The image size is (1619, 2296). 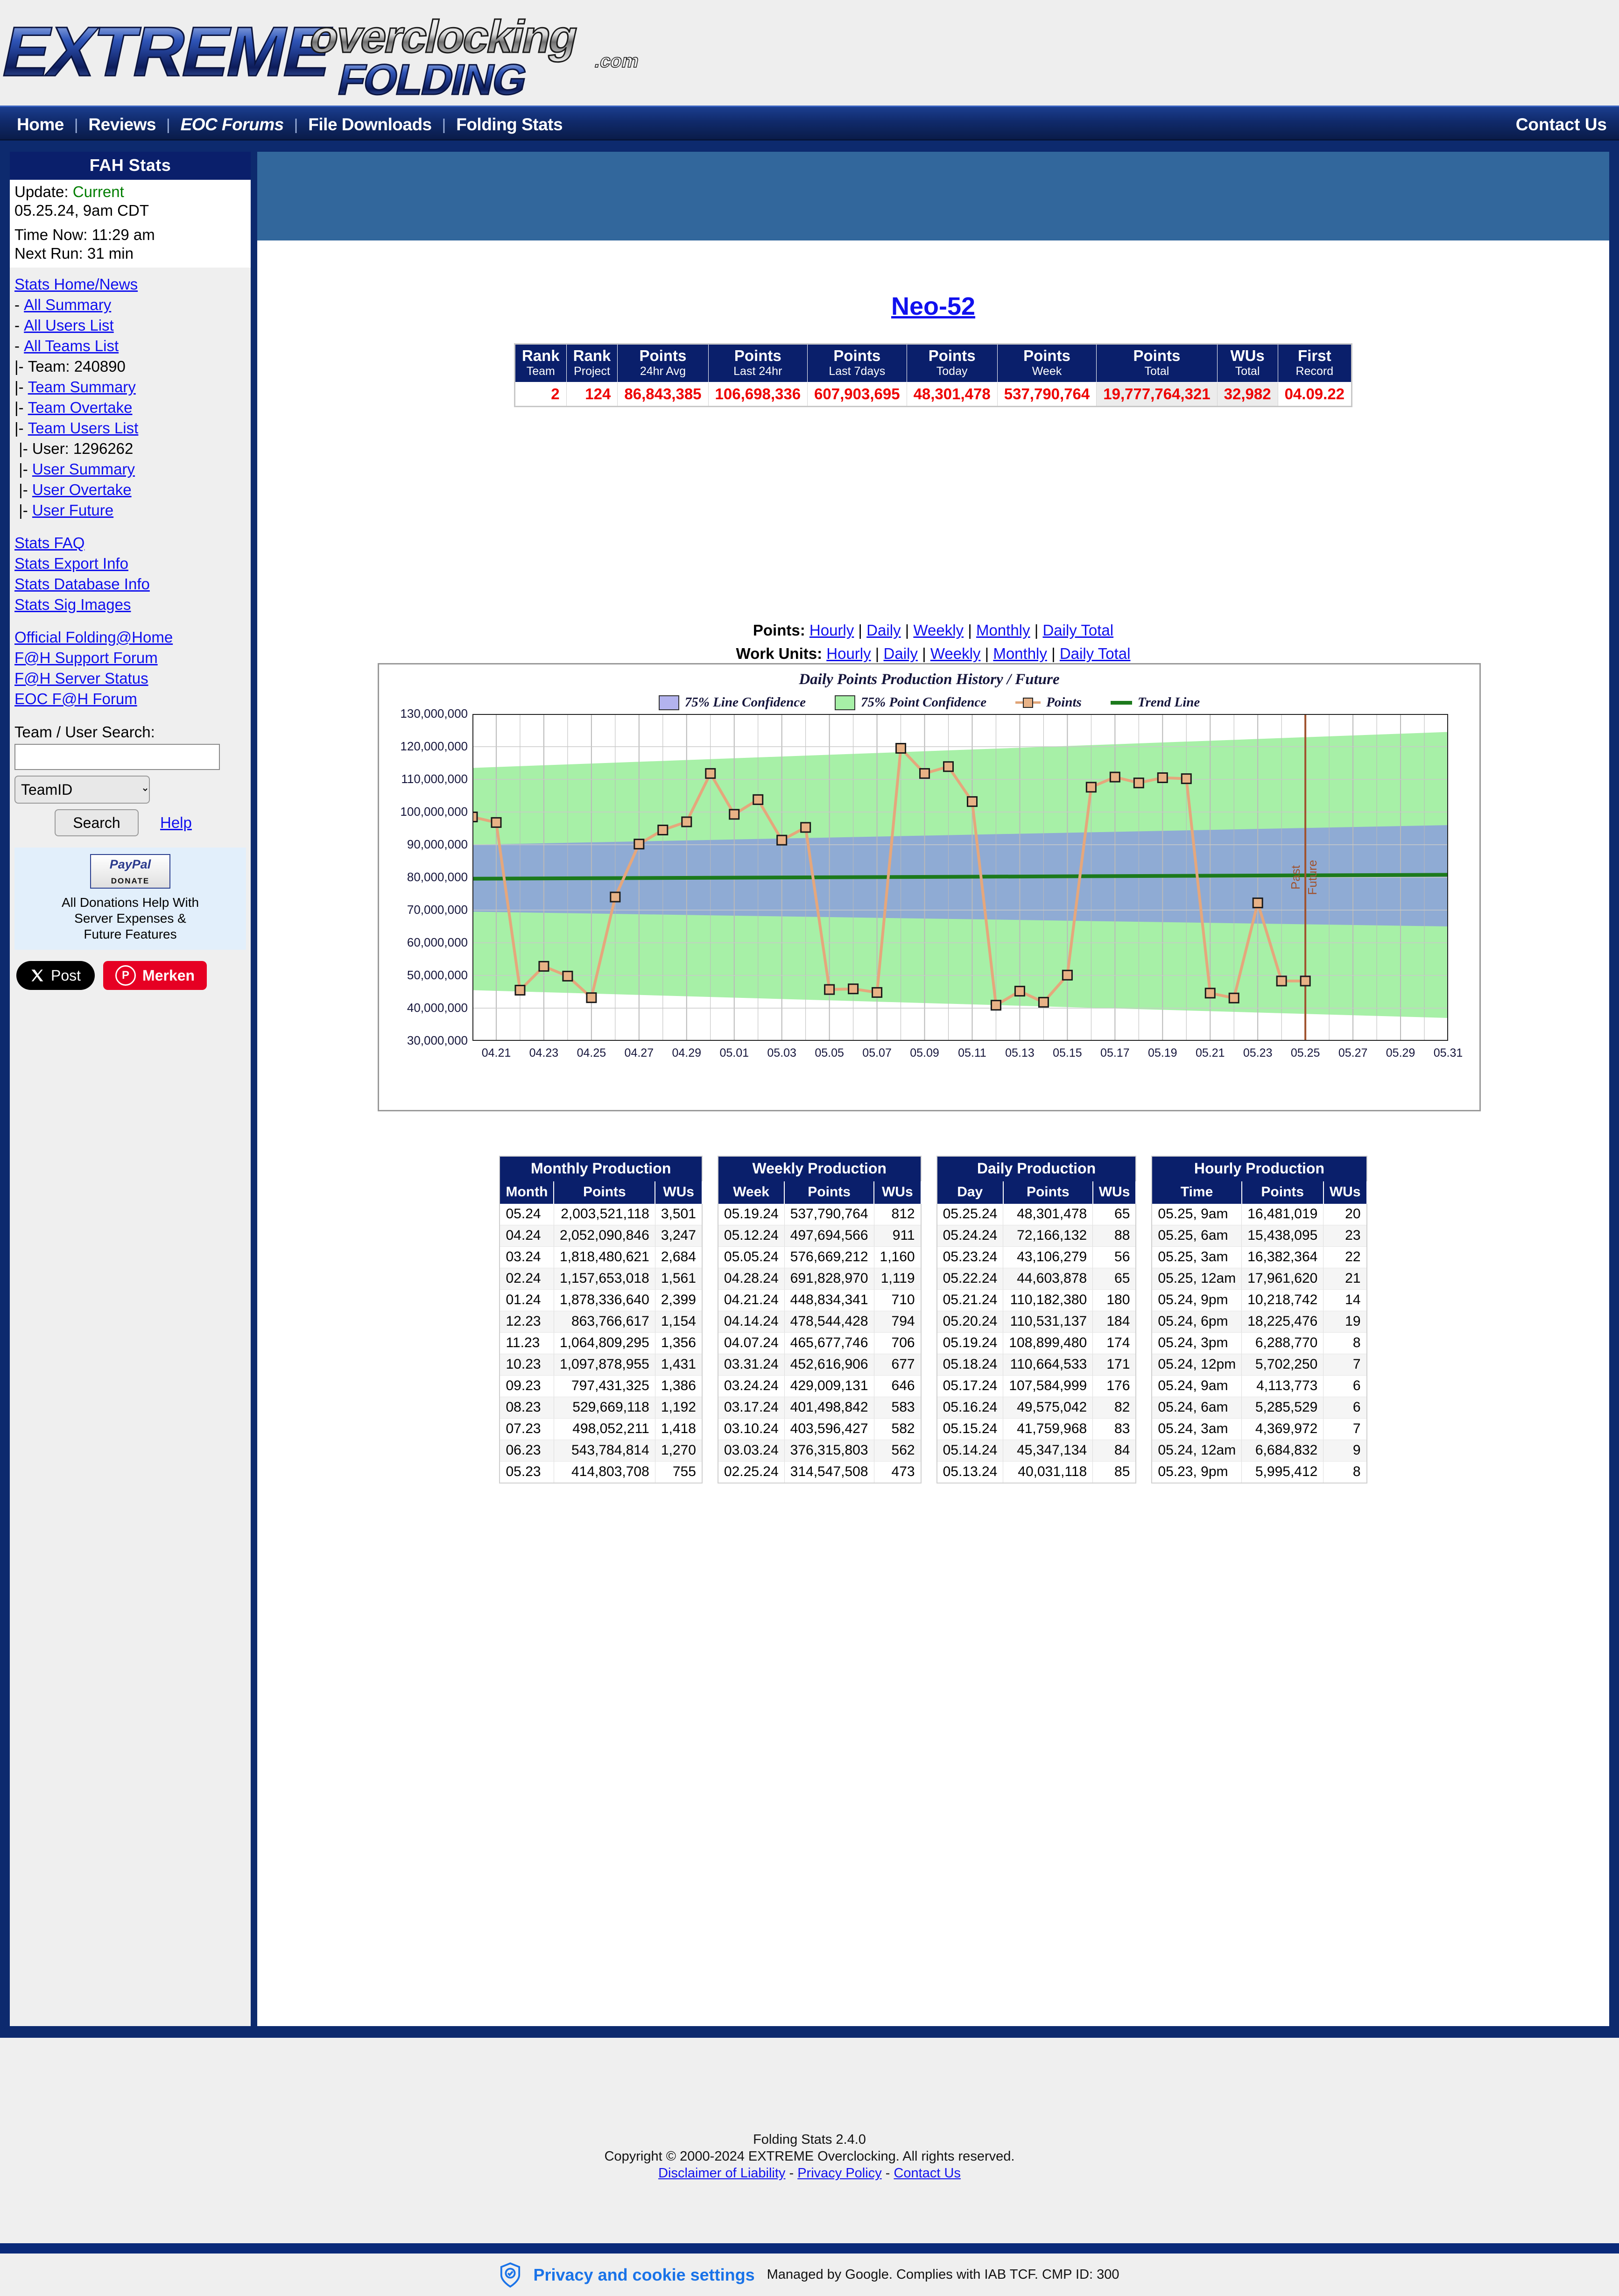 I want to click on workunits-link-weekly: Weekly, so click(x=956, y=653).